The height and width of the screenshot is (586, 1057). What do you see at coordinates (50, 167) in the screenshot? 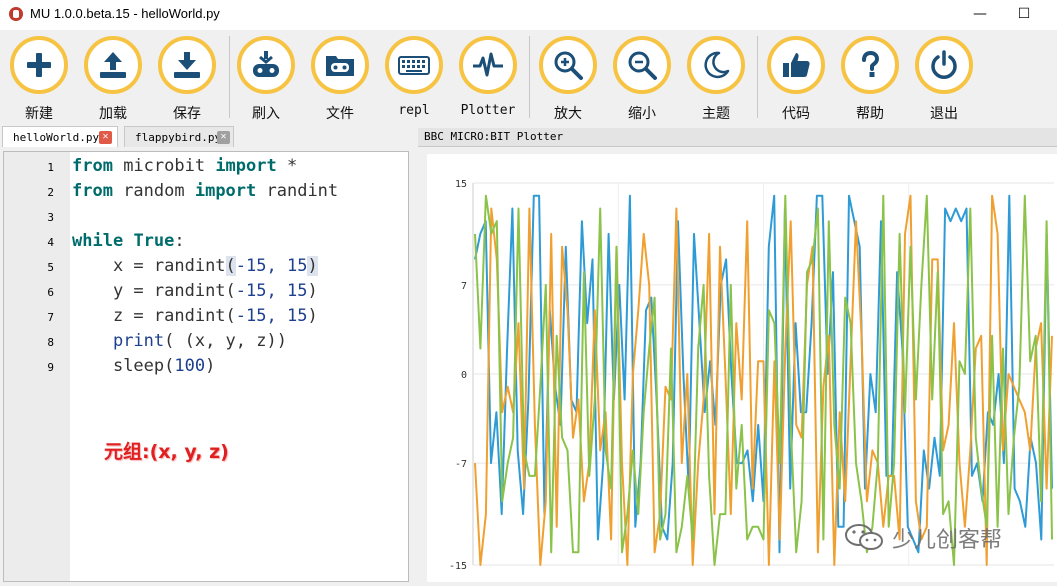
I see `line-number: 1` at bounding box center [50, 167].